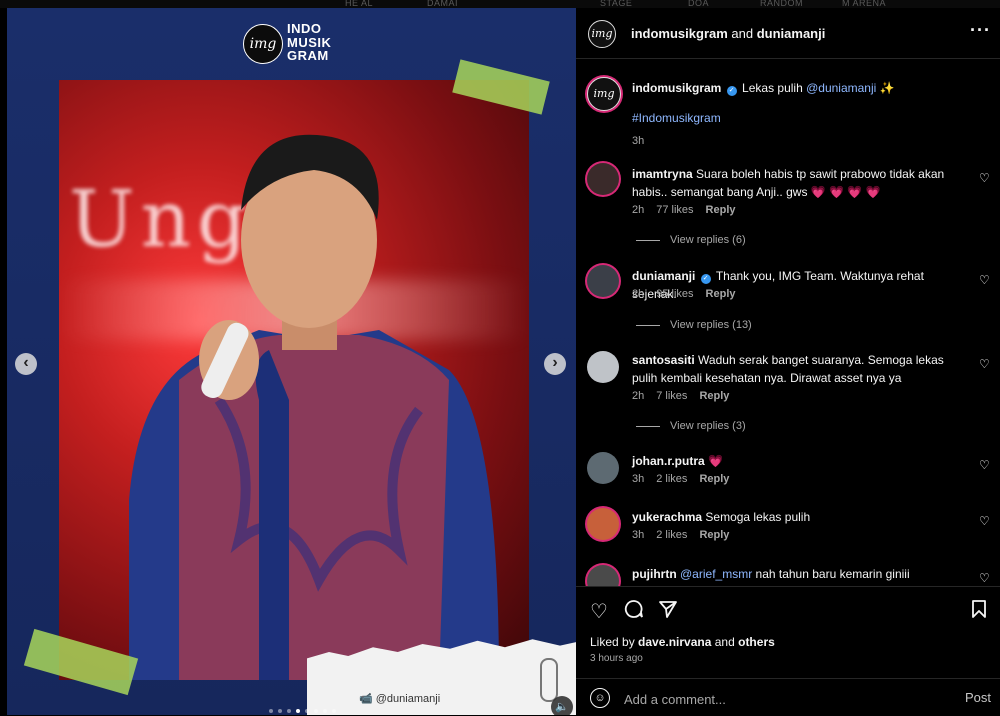 This screenshot has width=1000, height=716. I want to click on like-heart-icon: ♡, so click(599, 611).